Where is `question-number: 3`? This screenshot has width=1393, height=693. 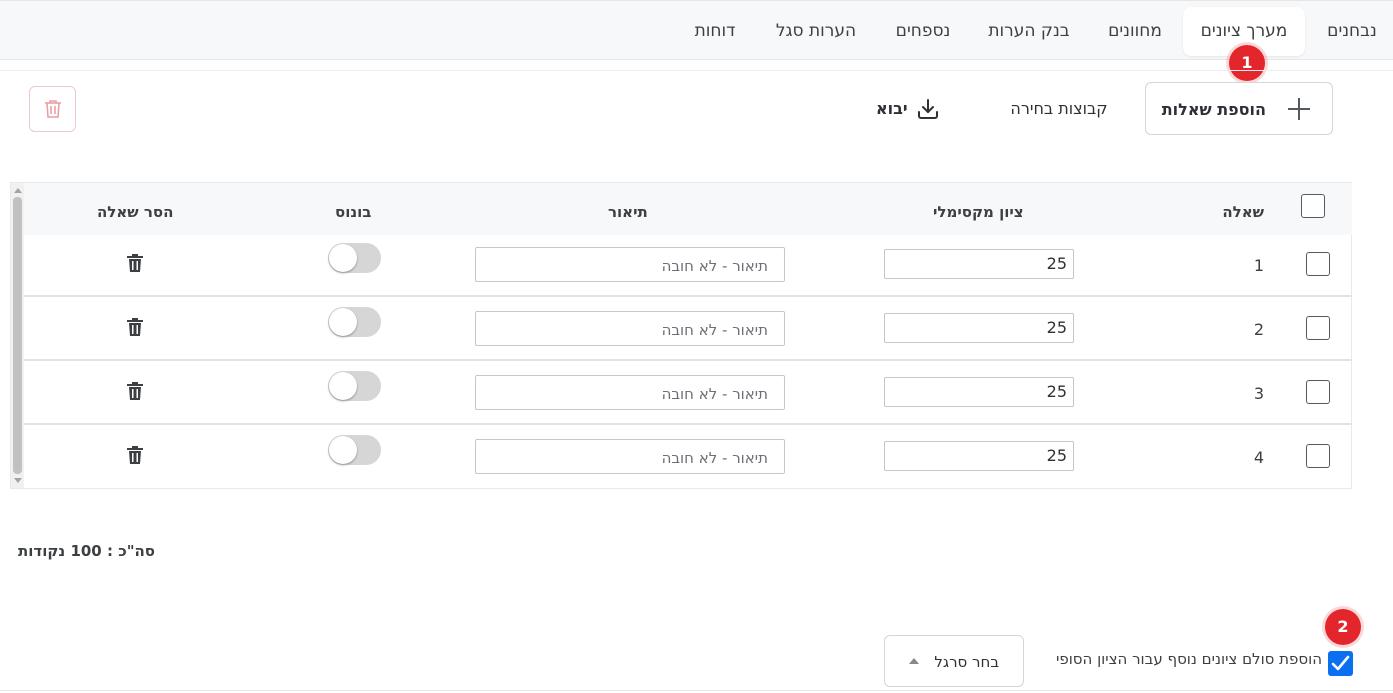
question-number: 3 is located at coordinates (1258, 393).